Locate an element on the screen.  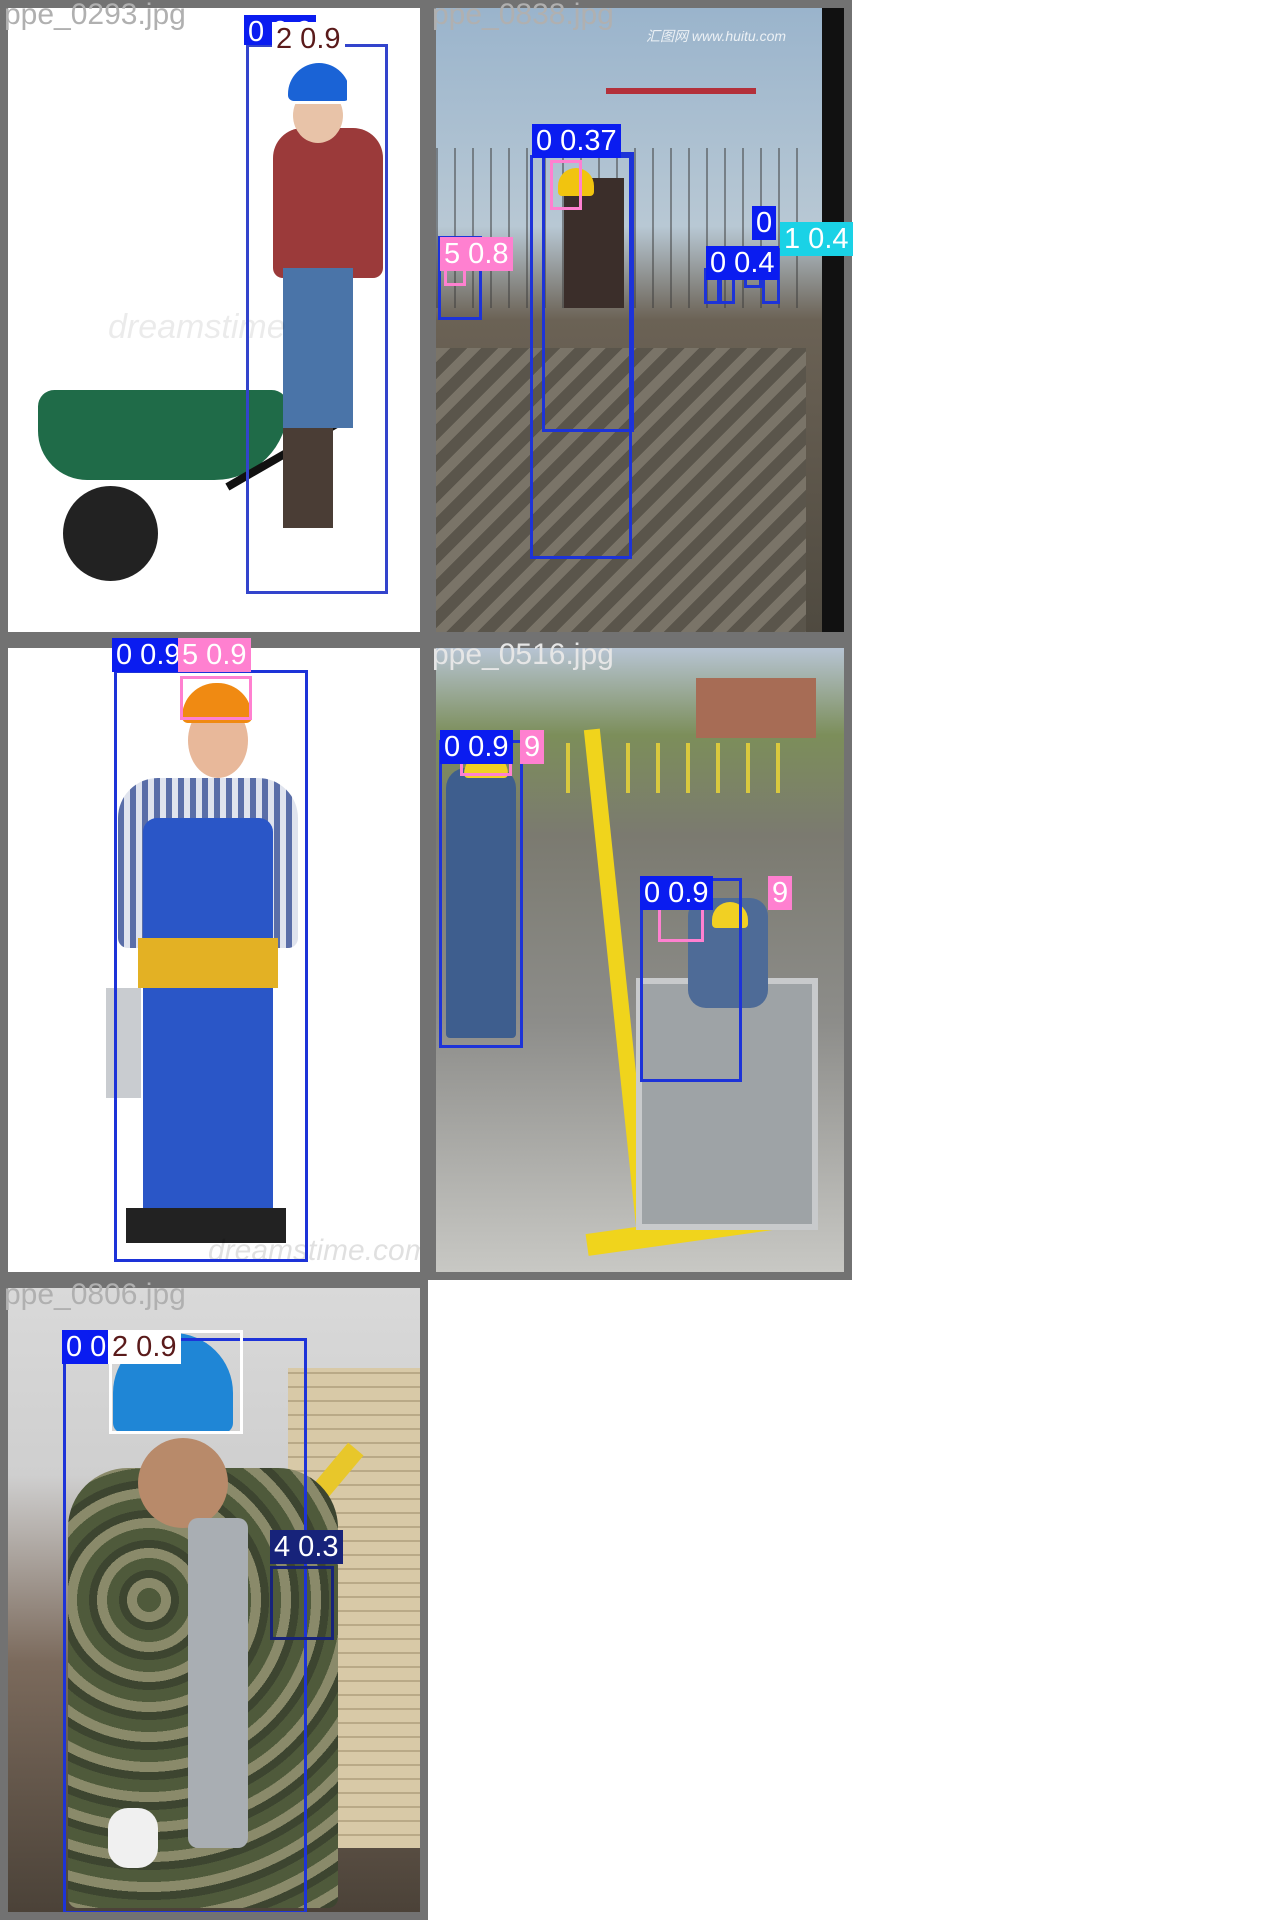
photo-ppe-0293: dreamstime is located at coordinates (214, 320).